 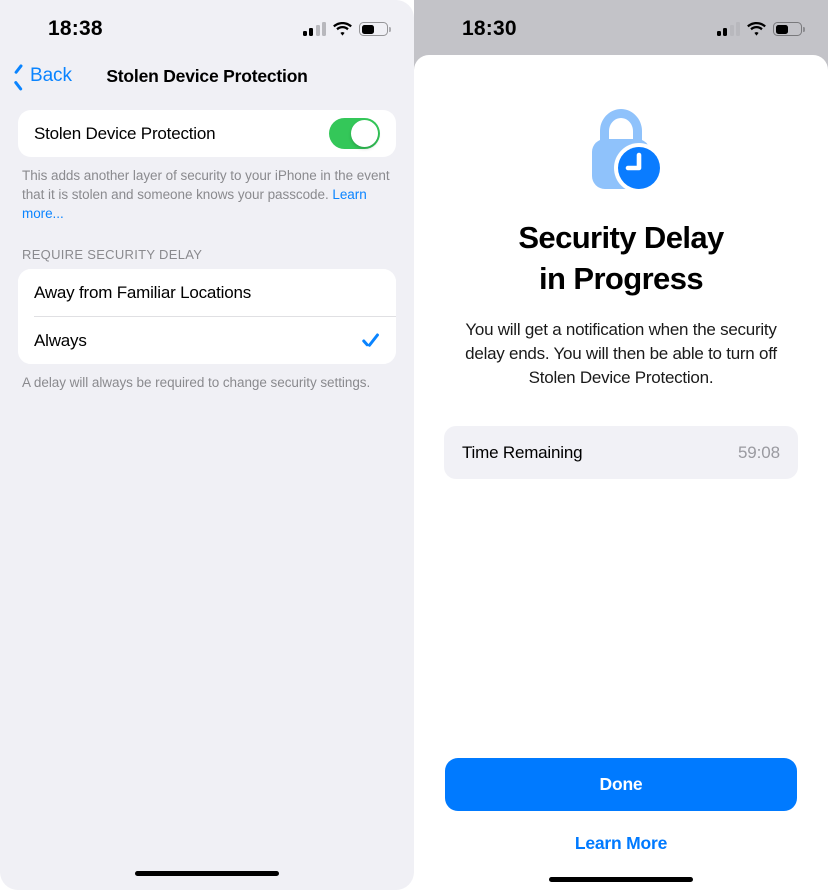 I want to click on option-away-from-familiar-locations: Away from Familiar Locations, so click(x=207, y=292).